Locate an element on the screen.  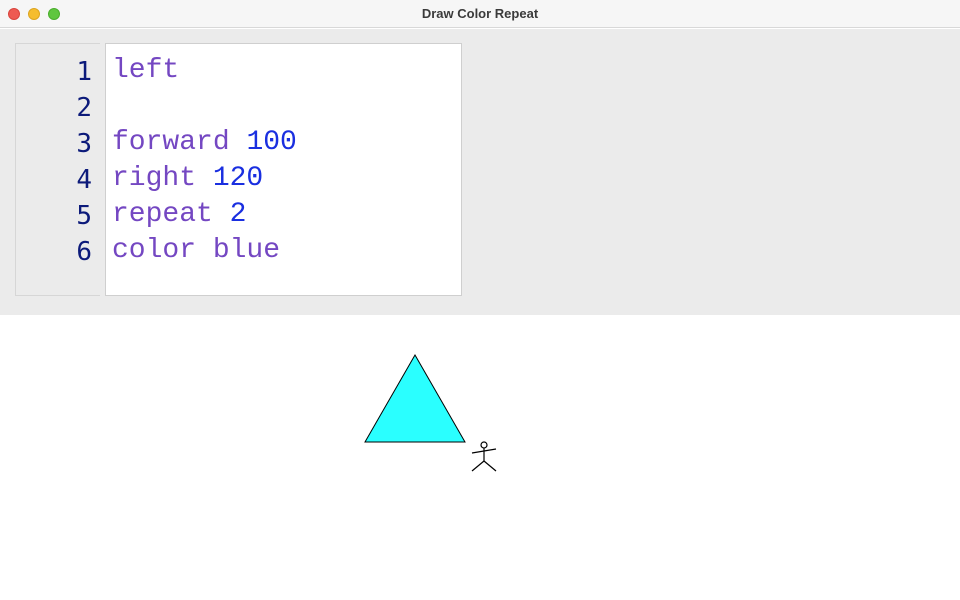
turtle-head is located at coordinates (484, 445).